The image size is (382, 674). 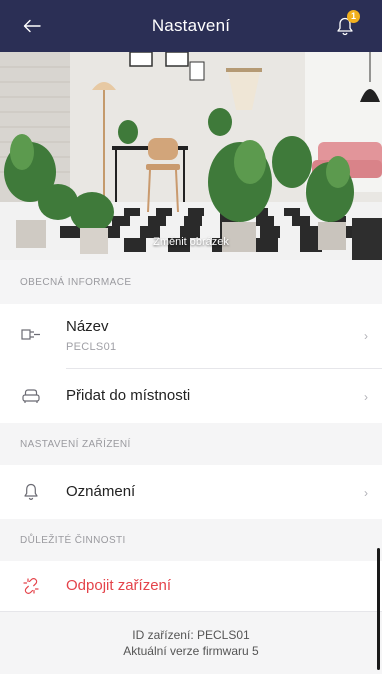 What do you see at coordinates (191, 242) in the screenshot?
I see `change-image-label: Změnit obrázek` at bounding box center [191, 242].